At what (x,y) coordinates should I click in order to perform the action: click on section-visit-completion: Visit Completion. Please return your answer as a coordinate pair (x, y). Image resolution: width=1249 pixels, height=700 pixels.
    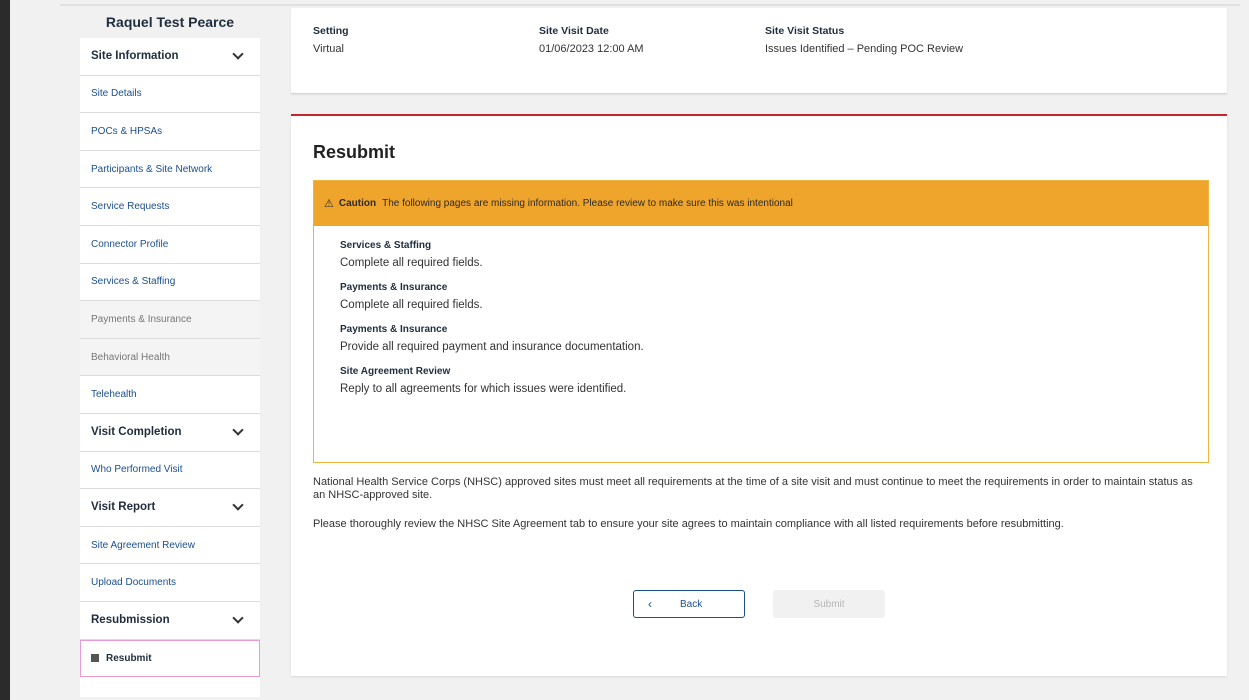
    Looking at the image, I should click on (170, 432).